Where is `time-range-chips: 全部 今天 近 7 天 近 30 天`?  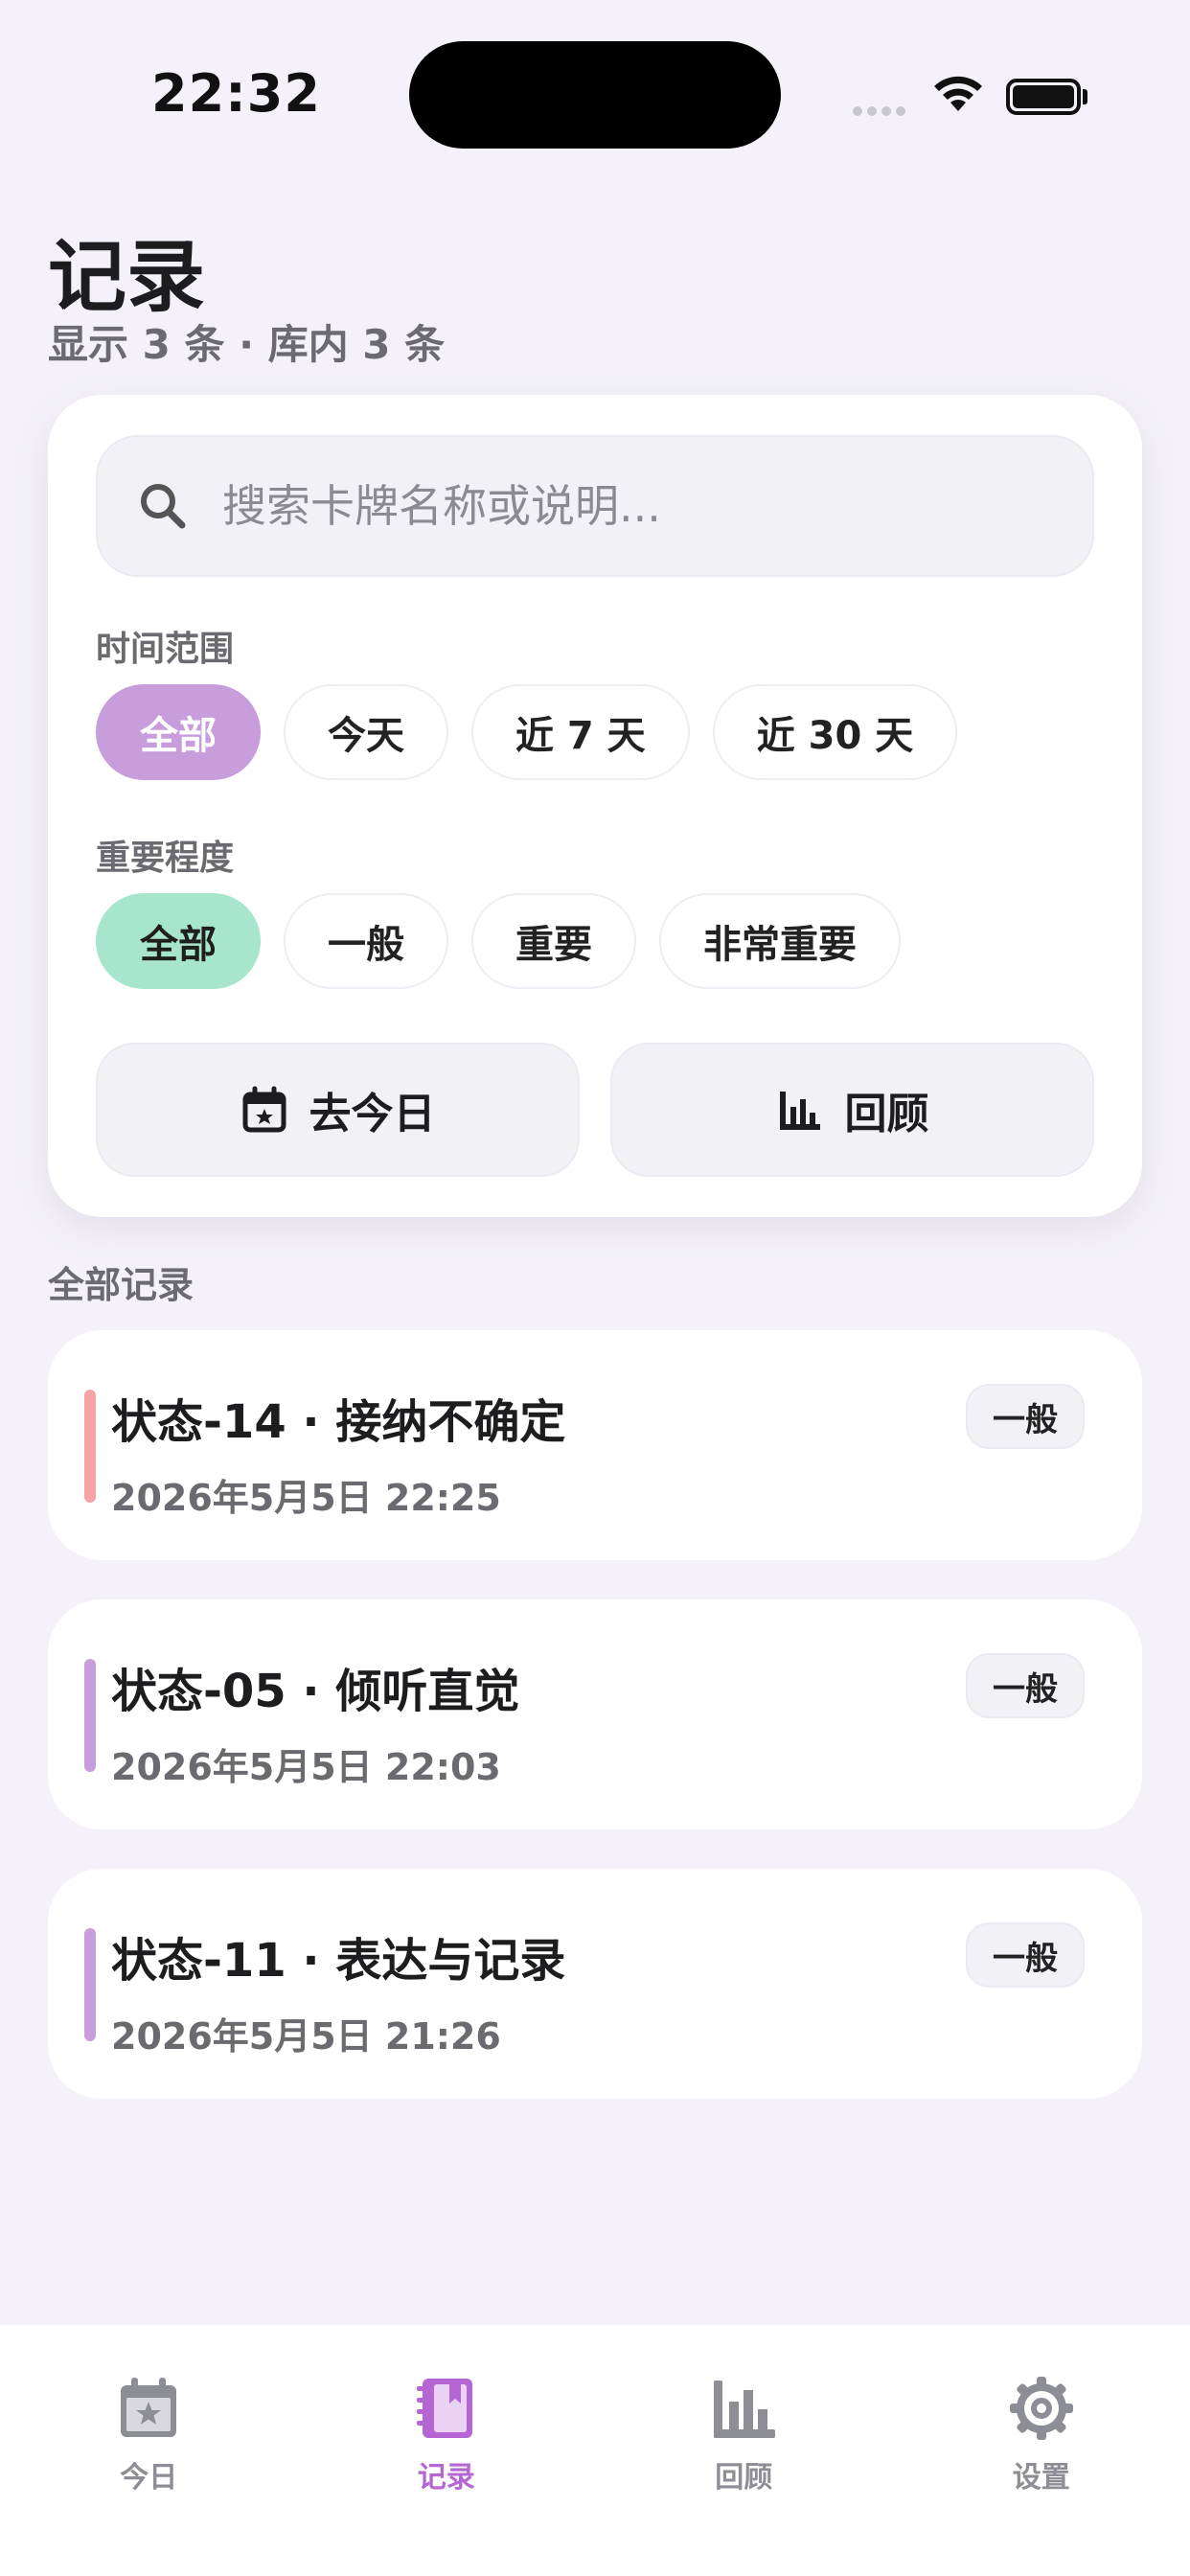
time-range-chips: 全部 今天 近 7 天 近 30 天 is located at coordinates (527, 732).